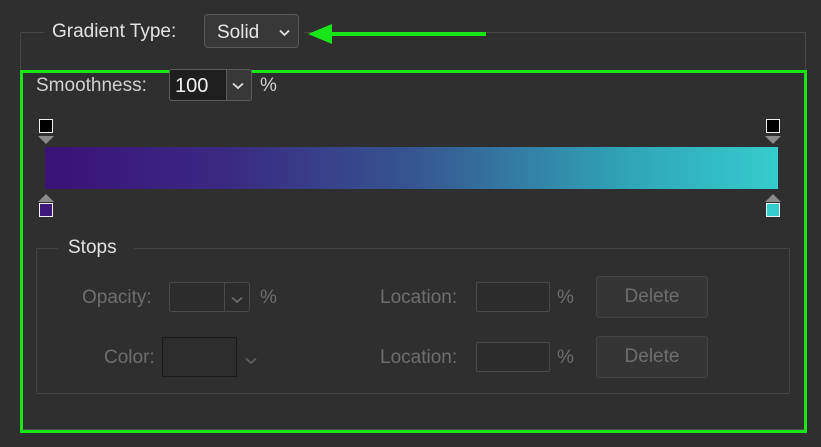 Image resolution: width=821 pixels, height=447 pixels. Describe the element at coordinates (91, 85) in the screenshot. I see `smoothness-label: Smoothness:` at that location.